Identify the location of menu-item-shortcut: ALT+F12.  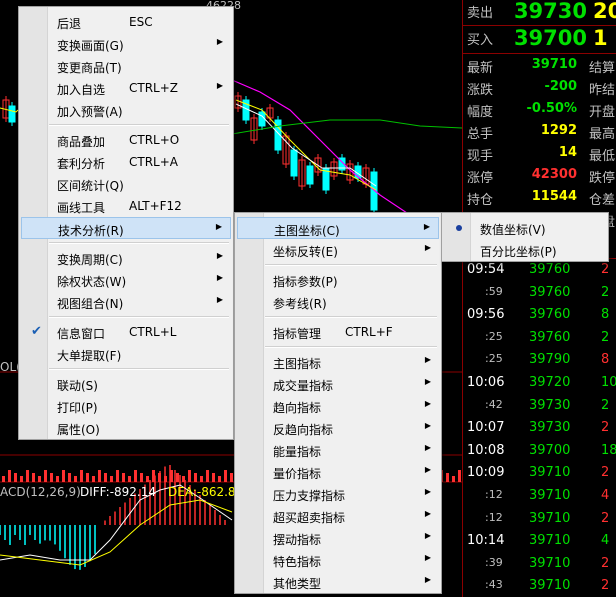
(155, 206).